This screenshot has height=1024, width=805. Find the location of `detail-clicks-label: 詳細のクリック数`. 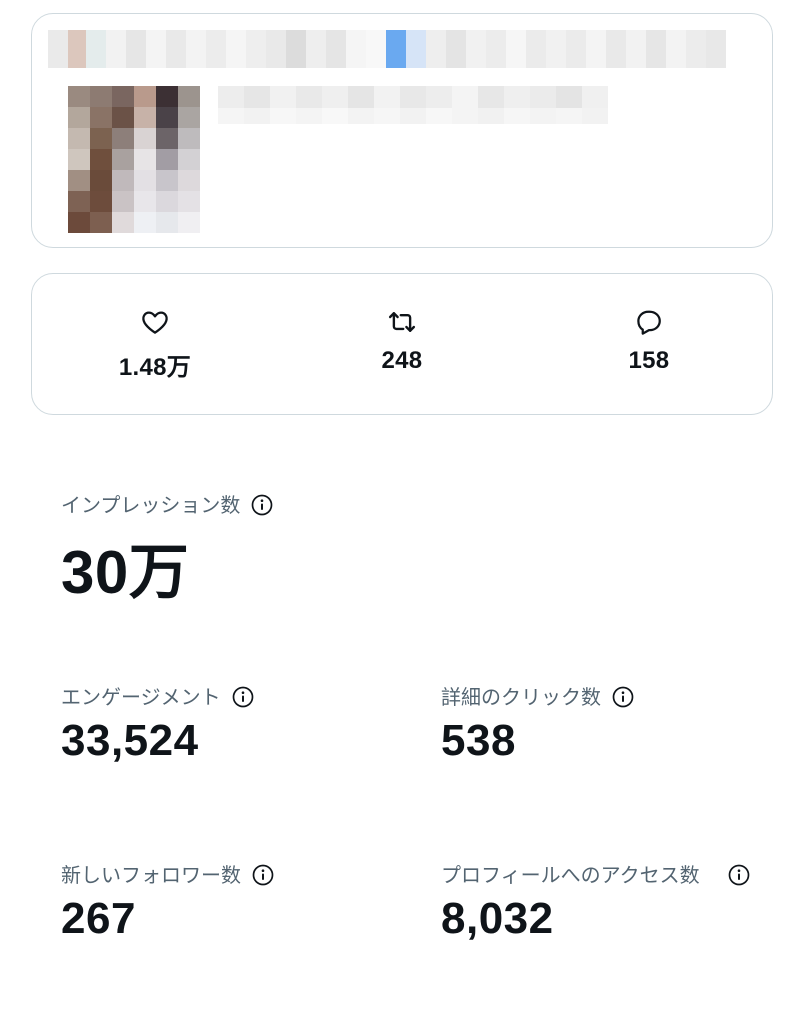

detail-clicks-label: 詳細のクリック数 is located at coordinates (521, 697).